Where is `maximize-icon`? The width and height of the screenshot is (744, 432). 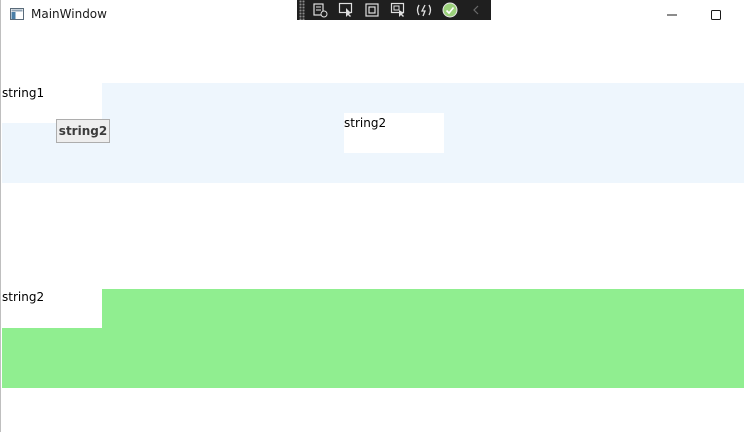
maximize-icon is located at coordinates (716, 15).